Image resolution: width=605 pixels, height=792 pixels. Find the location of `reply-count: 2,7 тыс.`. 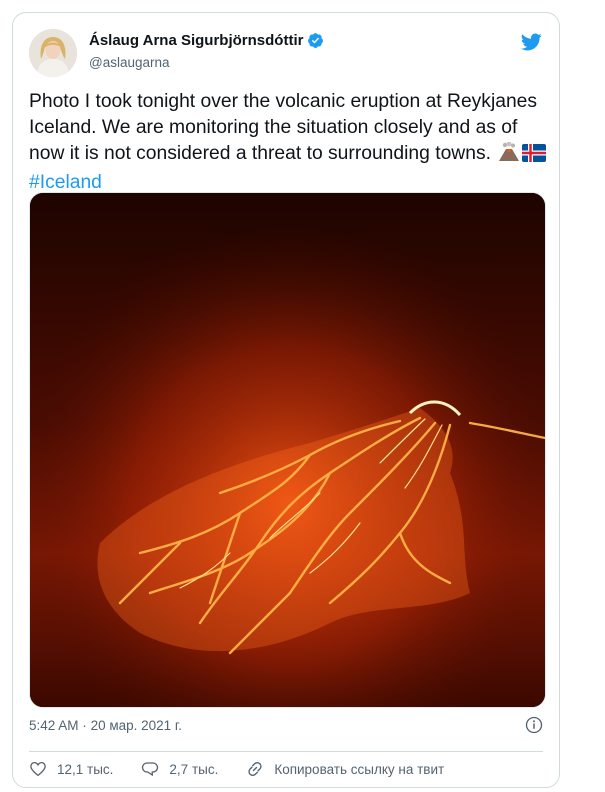

reply-count: 2,7 тыс. is located at coordinates (194, 769).